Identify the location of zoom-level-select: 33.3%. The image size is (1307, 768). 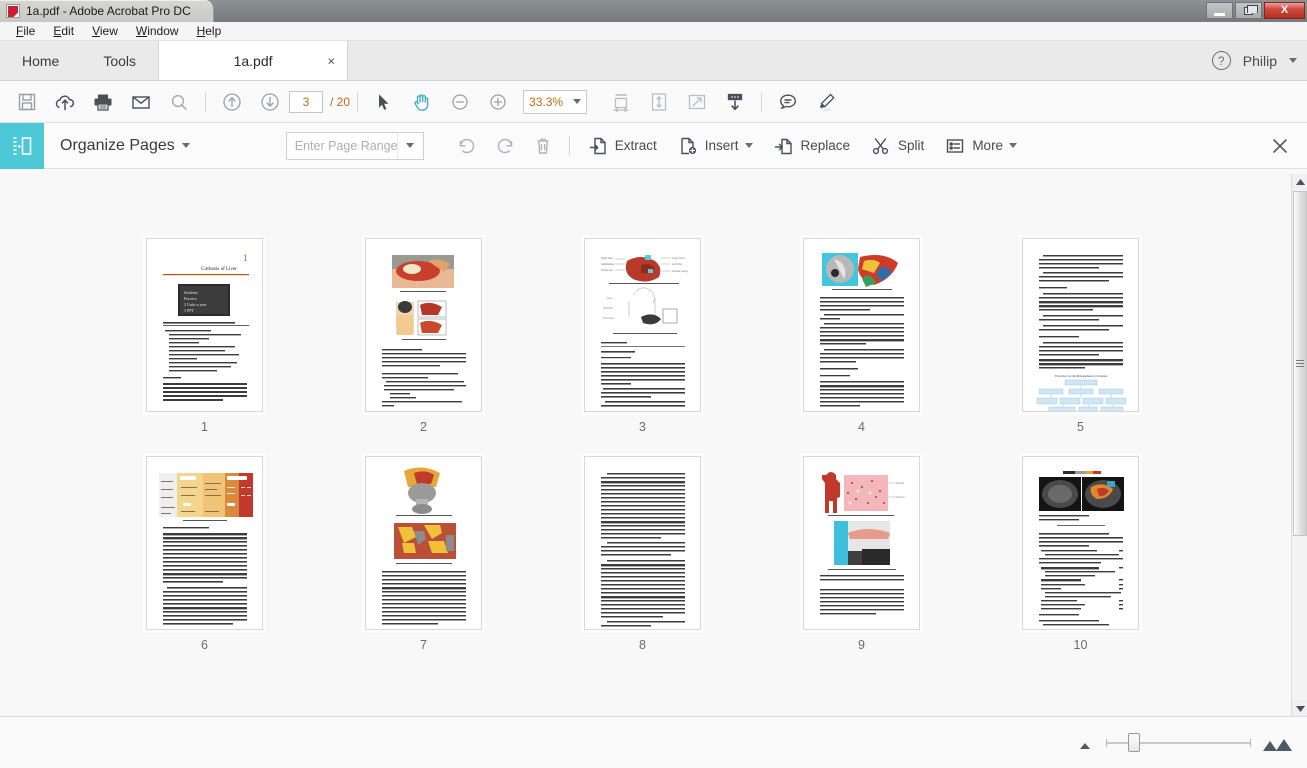
(555, 101).